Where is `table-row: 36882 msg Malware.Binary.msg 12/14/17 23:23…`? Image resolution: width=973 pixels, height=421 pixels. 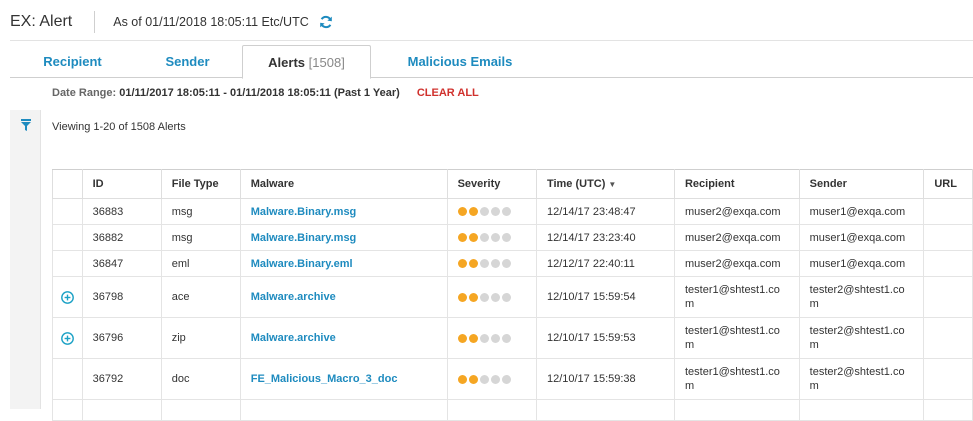
table-row: 36882 msg Malware.Binary.msg 12/14/17 23:23… is located at coordinates (512, 237).